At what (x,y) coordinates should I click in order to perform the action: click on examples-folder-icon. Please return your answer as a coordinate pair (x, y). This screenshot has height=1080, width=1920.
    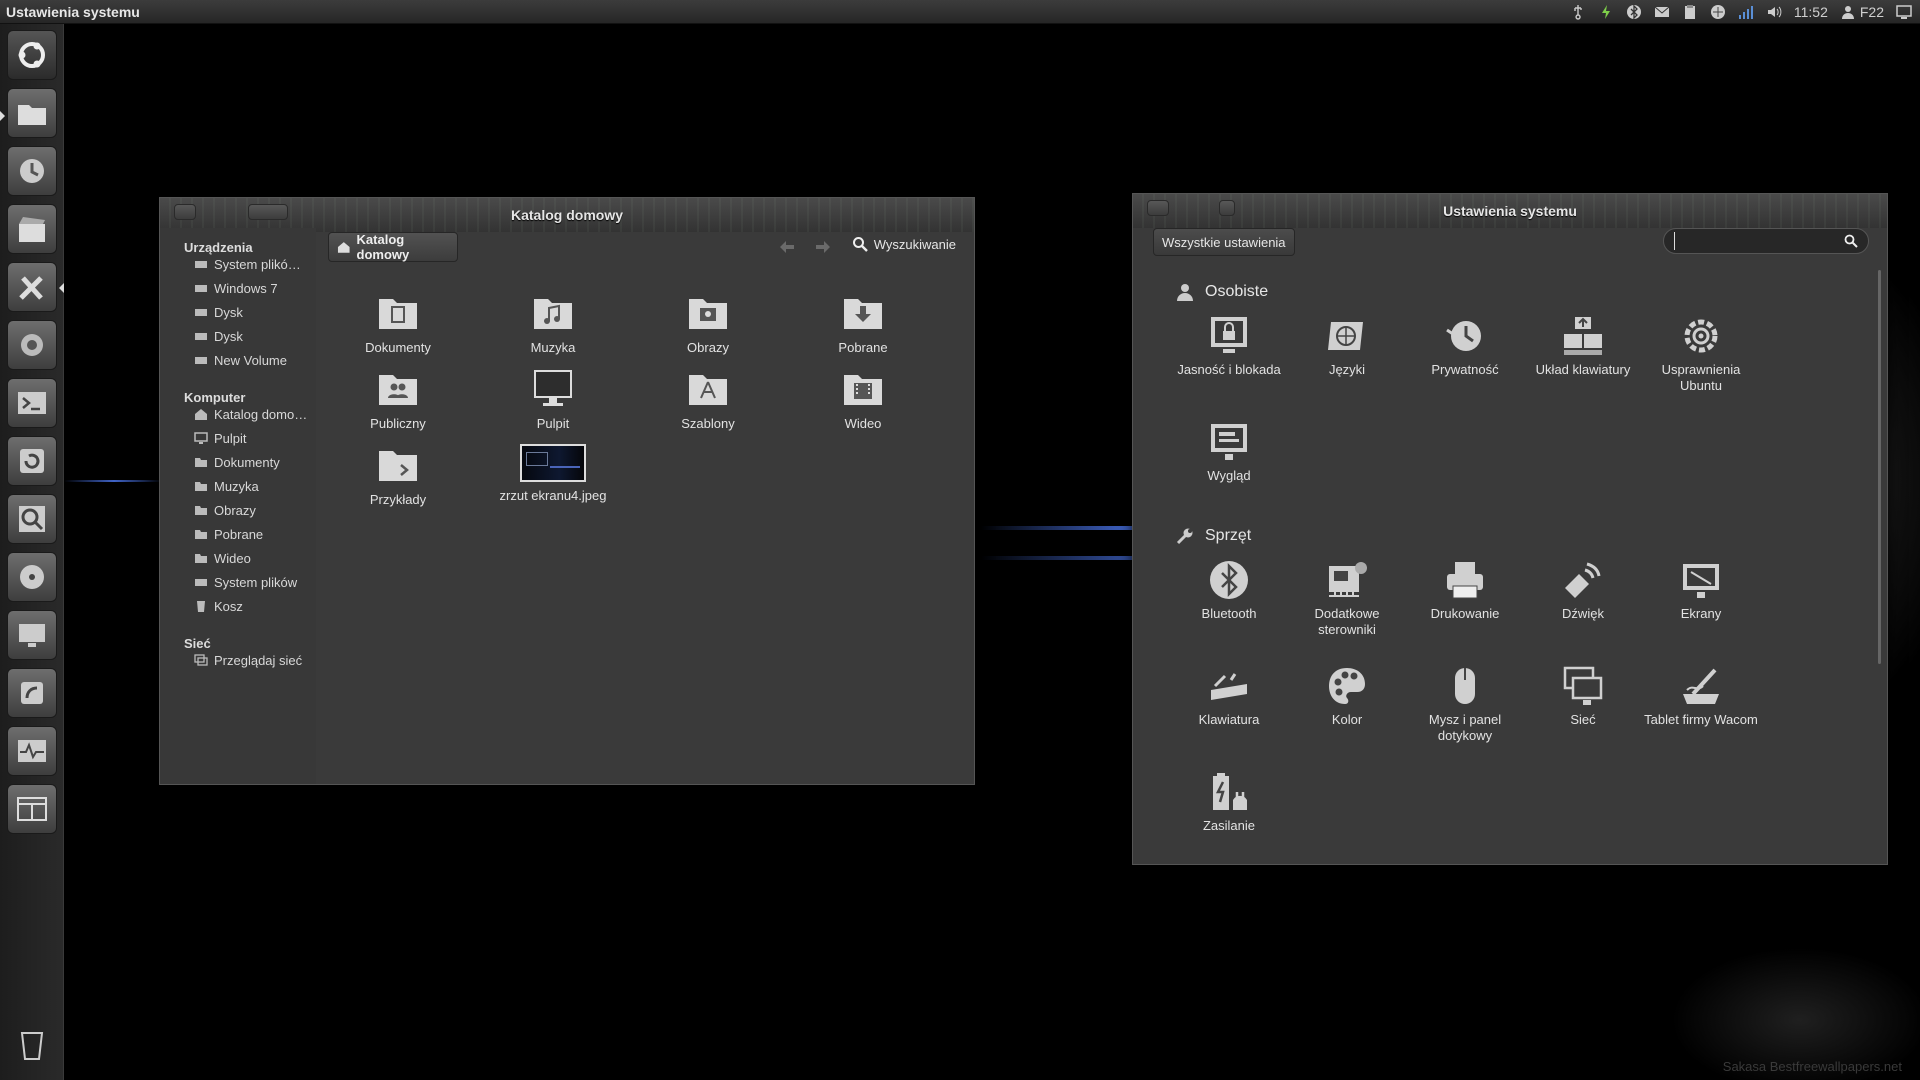
    Looking at the image, I should click on (398, 464).